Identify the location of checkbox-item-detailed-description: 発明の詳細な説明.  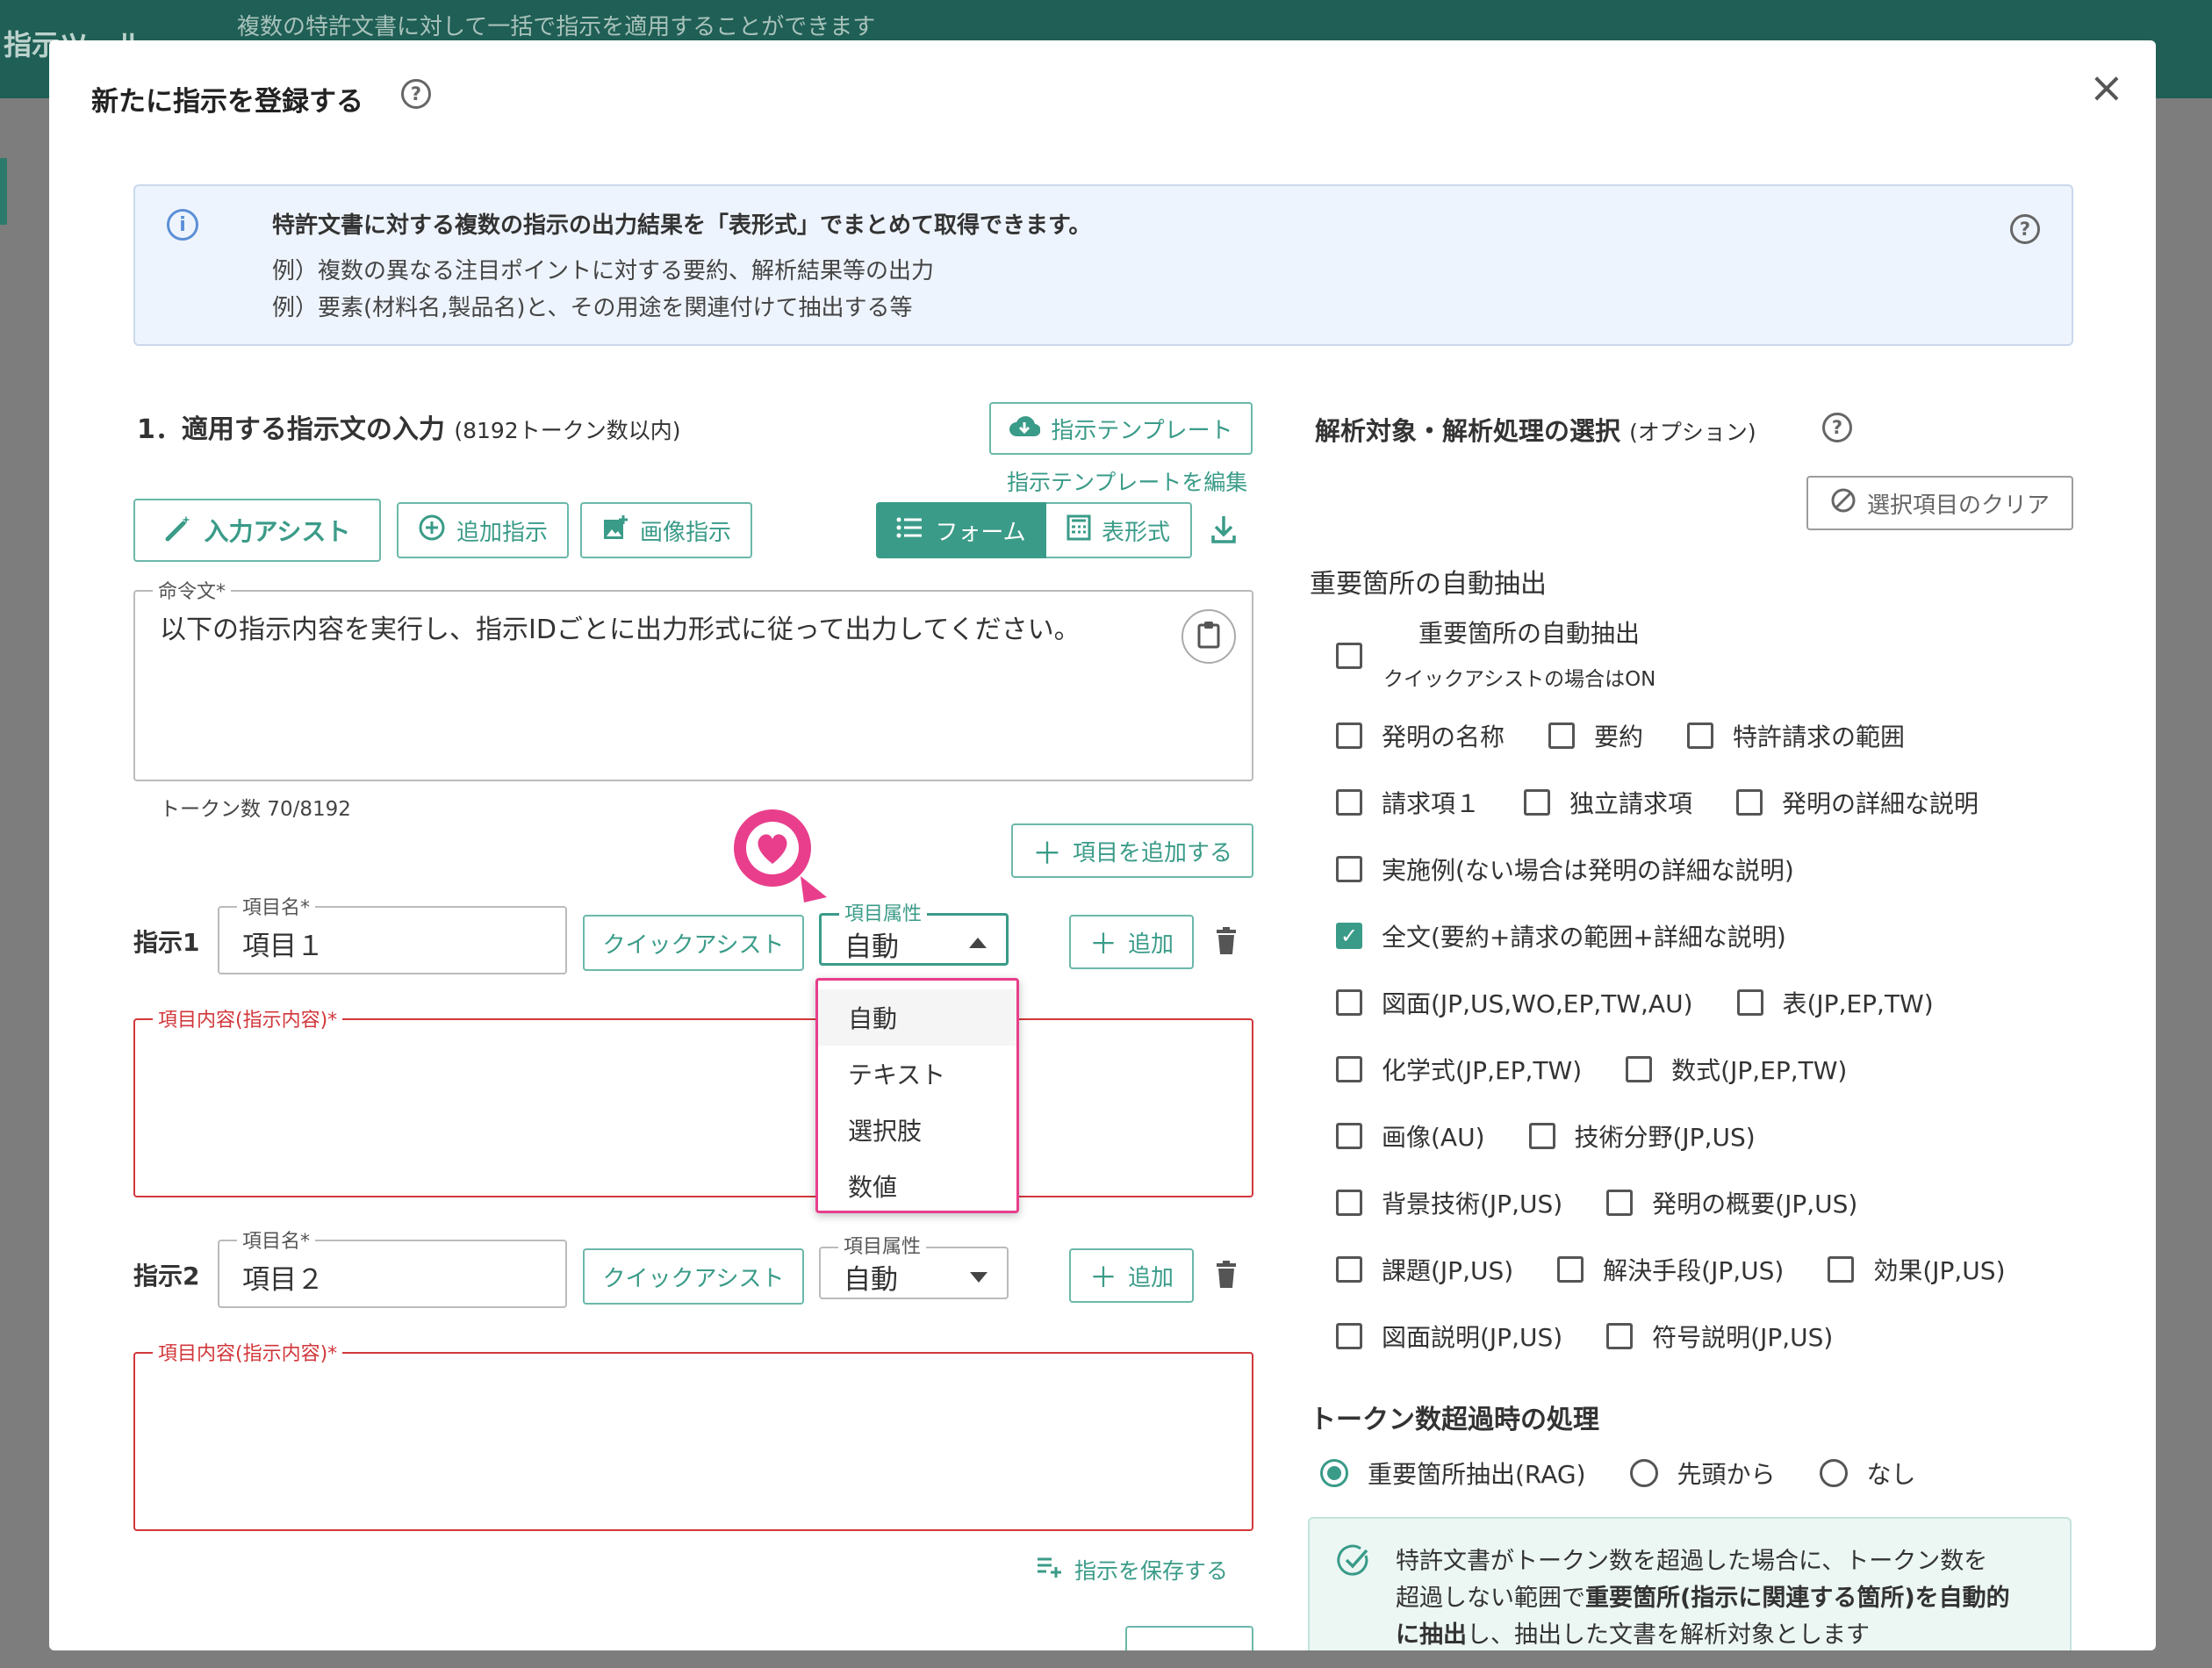
(1858, 803).